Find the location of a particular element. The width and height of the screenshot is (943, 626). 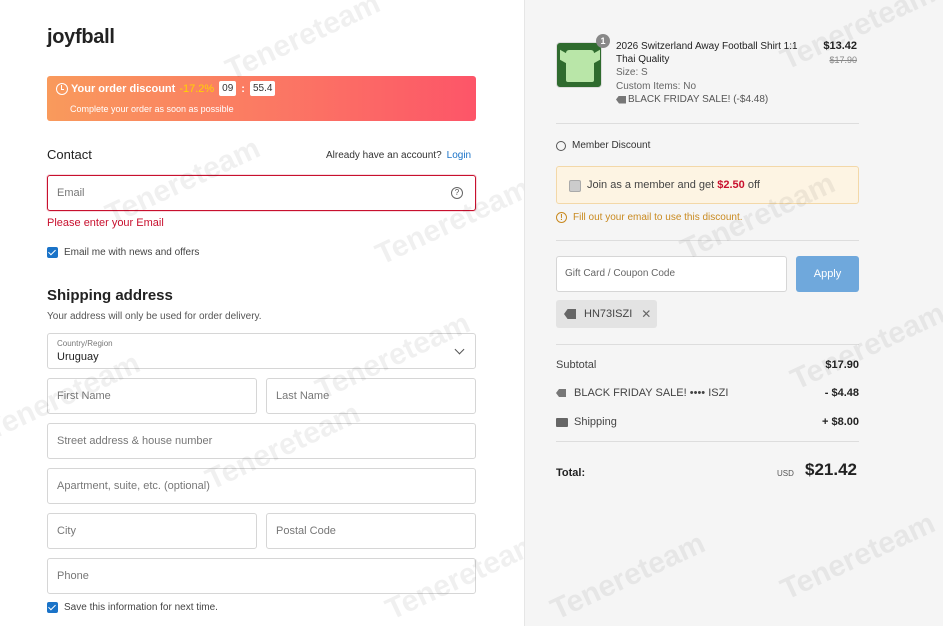

country-select: Country/Region Uruguay is located at coordinates (261, 351).